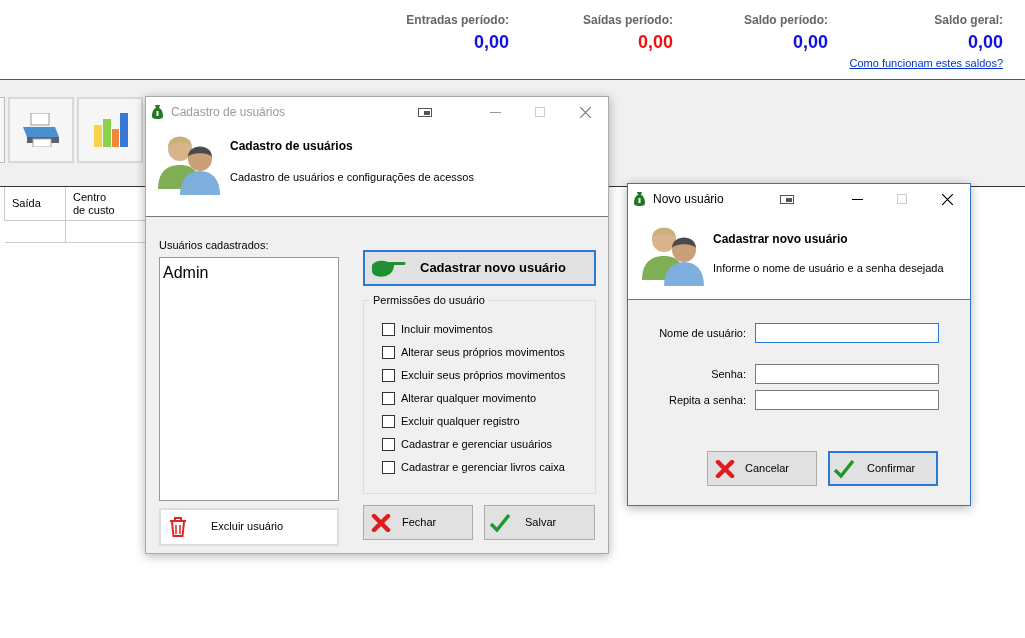  What do you see at coordinates (539, 522) in the screenshot?
I see `save-button: Salvar` at bounding box center [539, 522].